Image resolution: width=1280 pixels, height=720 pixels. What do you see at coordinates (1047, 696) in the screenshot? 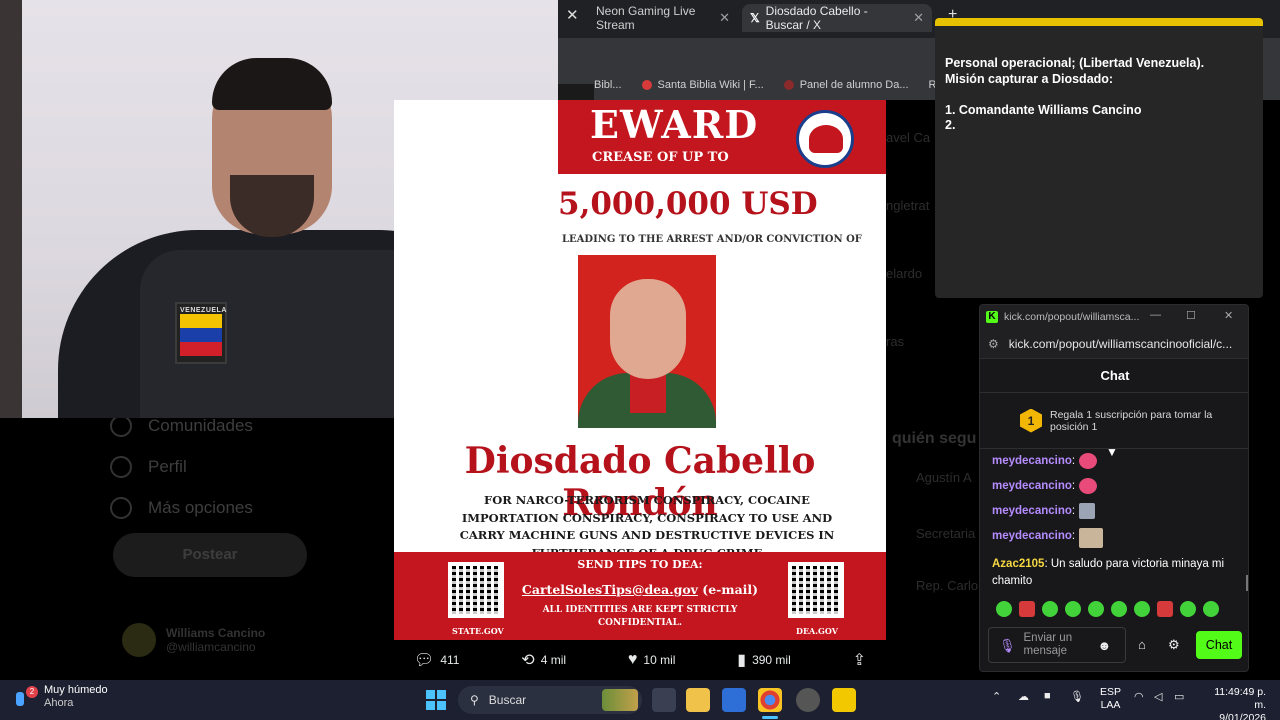
I see `app-tray-icon: ■` at bounding box center [1047, 696].